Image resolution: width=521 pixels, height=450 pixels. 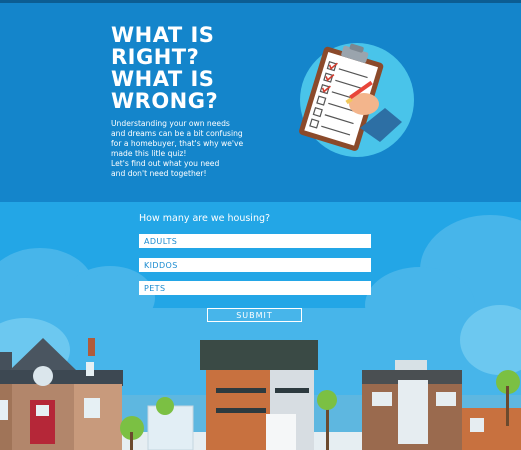 I want to click on page-title: WHAT IS RIGHT? WHAT IS WRONG?, so click(x=196, y=68).